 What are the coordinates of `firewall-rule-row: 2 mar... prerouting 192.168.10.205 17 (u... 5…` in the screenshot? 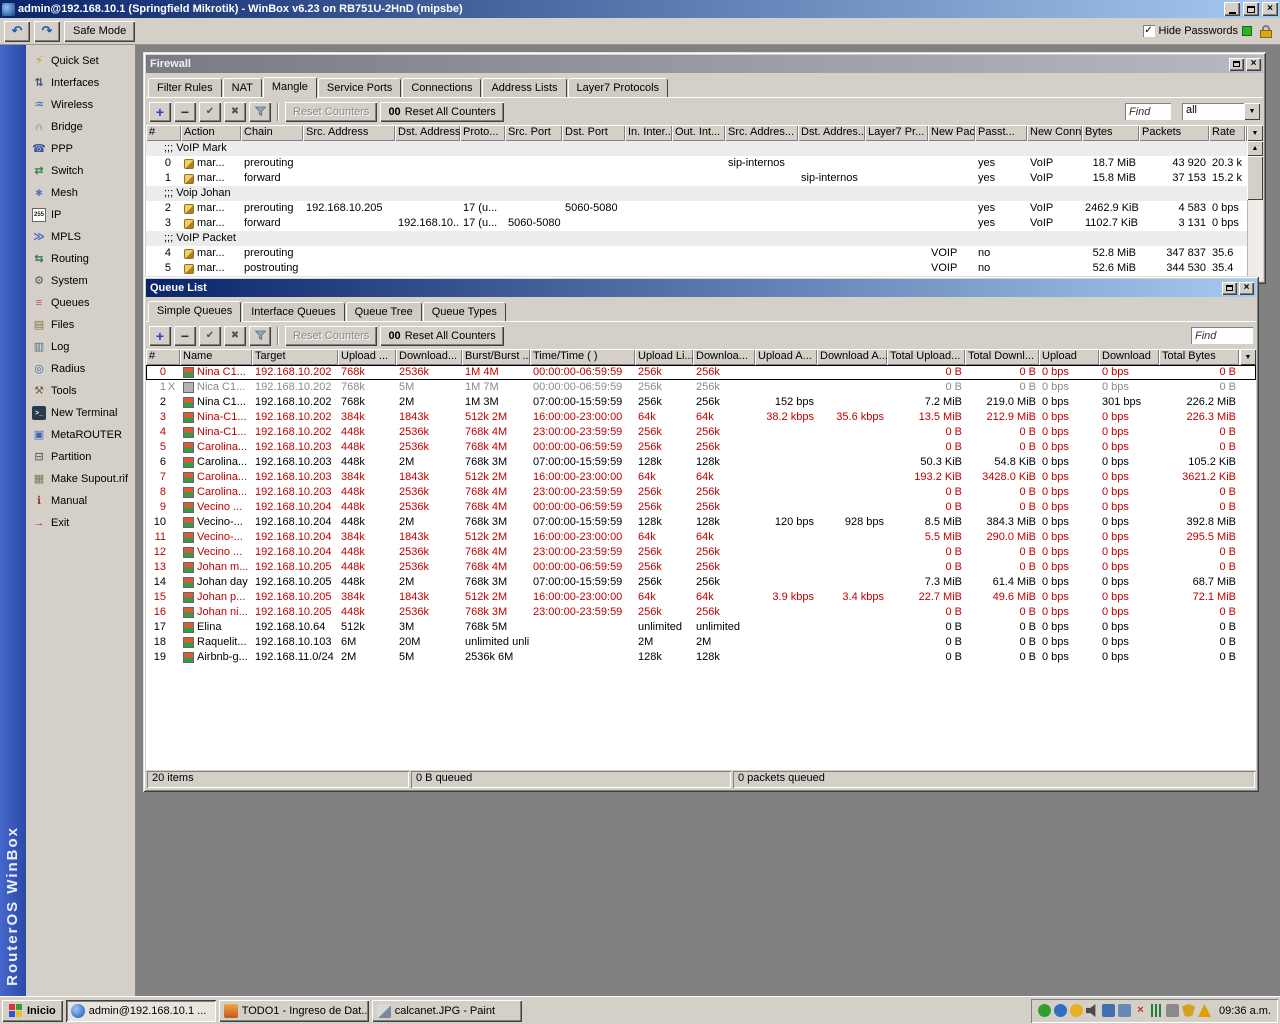 It's located at (704, 208).